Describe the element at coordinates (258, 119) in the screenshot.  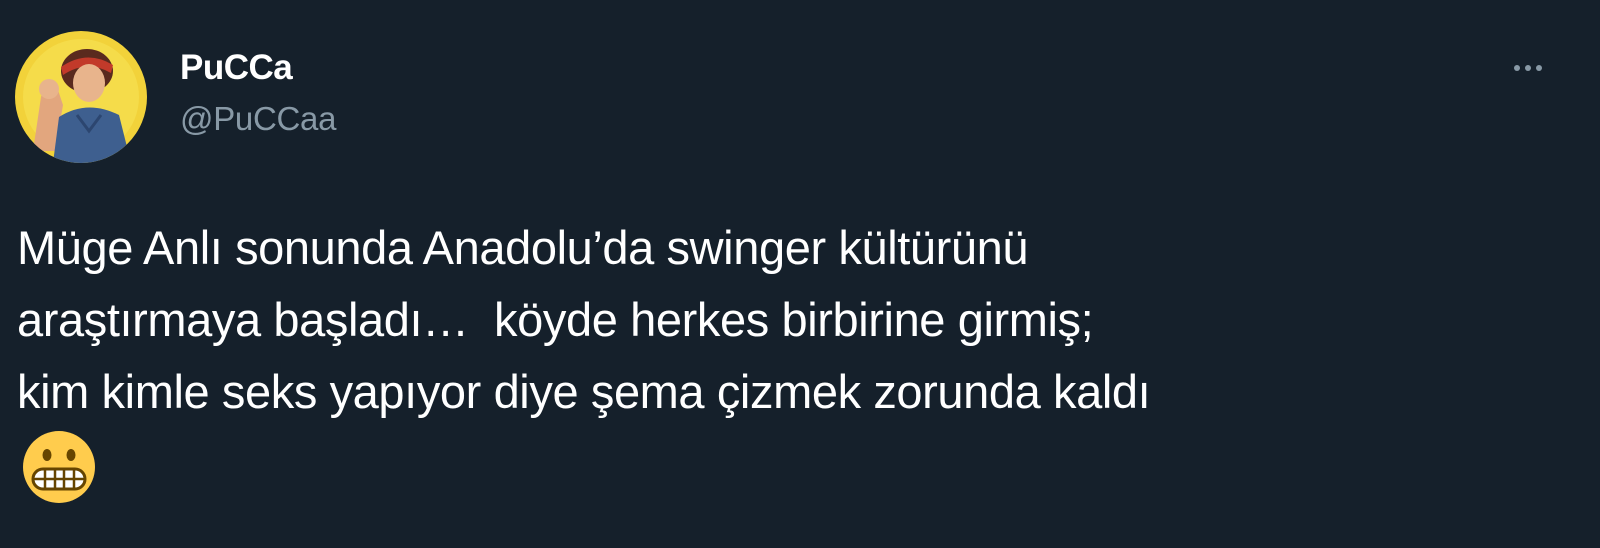
I see `author-handle: @PuCCaa` at that location.